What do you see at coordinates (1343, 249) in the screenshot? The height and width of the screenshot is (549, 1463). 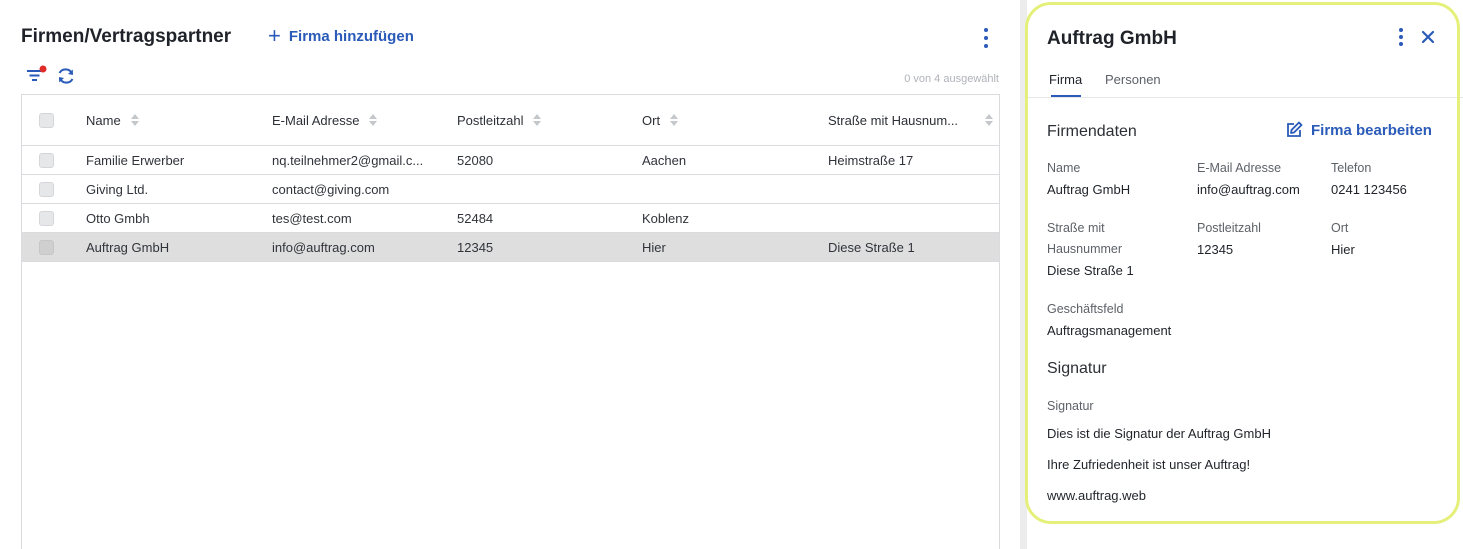 I see `field-value-ort: Hier` at bounding box center [1343, 249].